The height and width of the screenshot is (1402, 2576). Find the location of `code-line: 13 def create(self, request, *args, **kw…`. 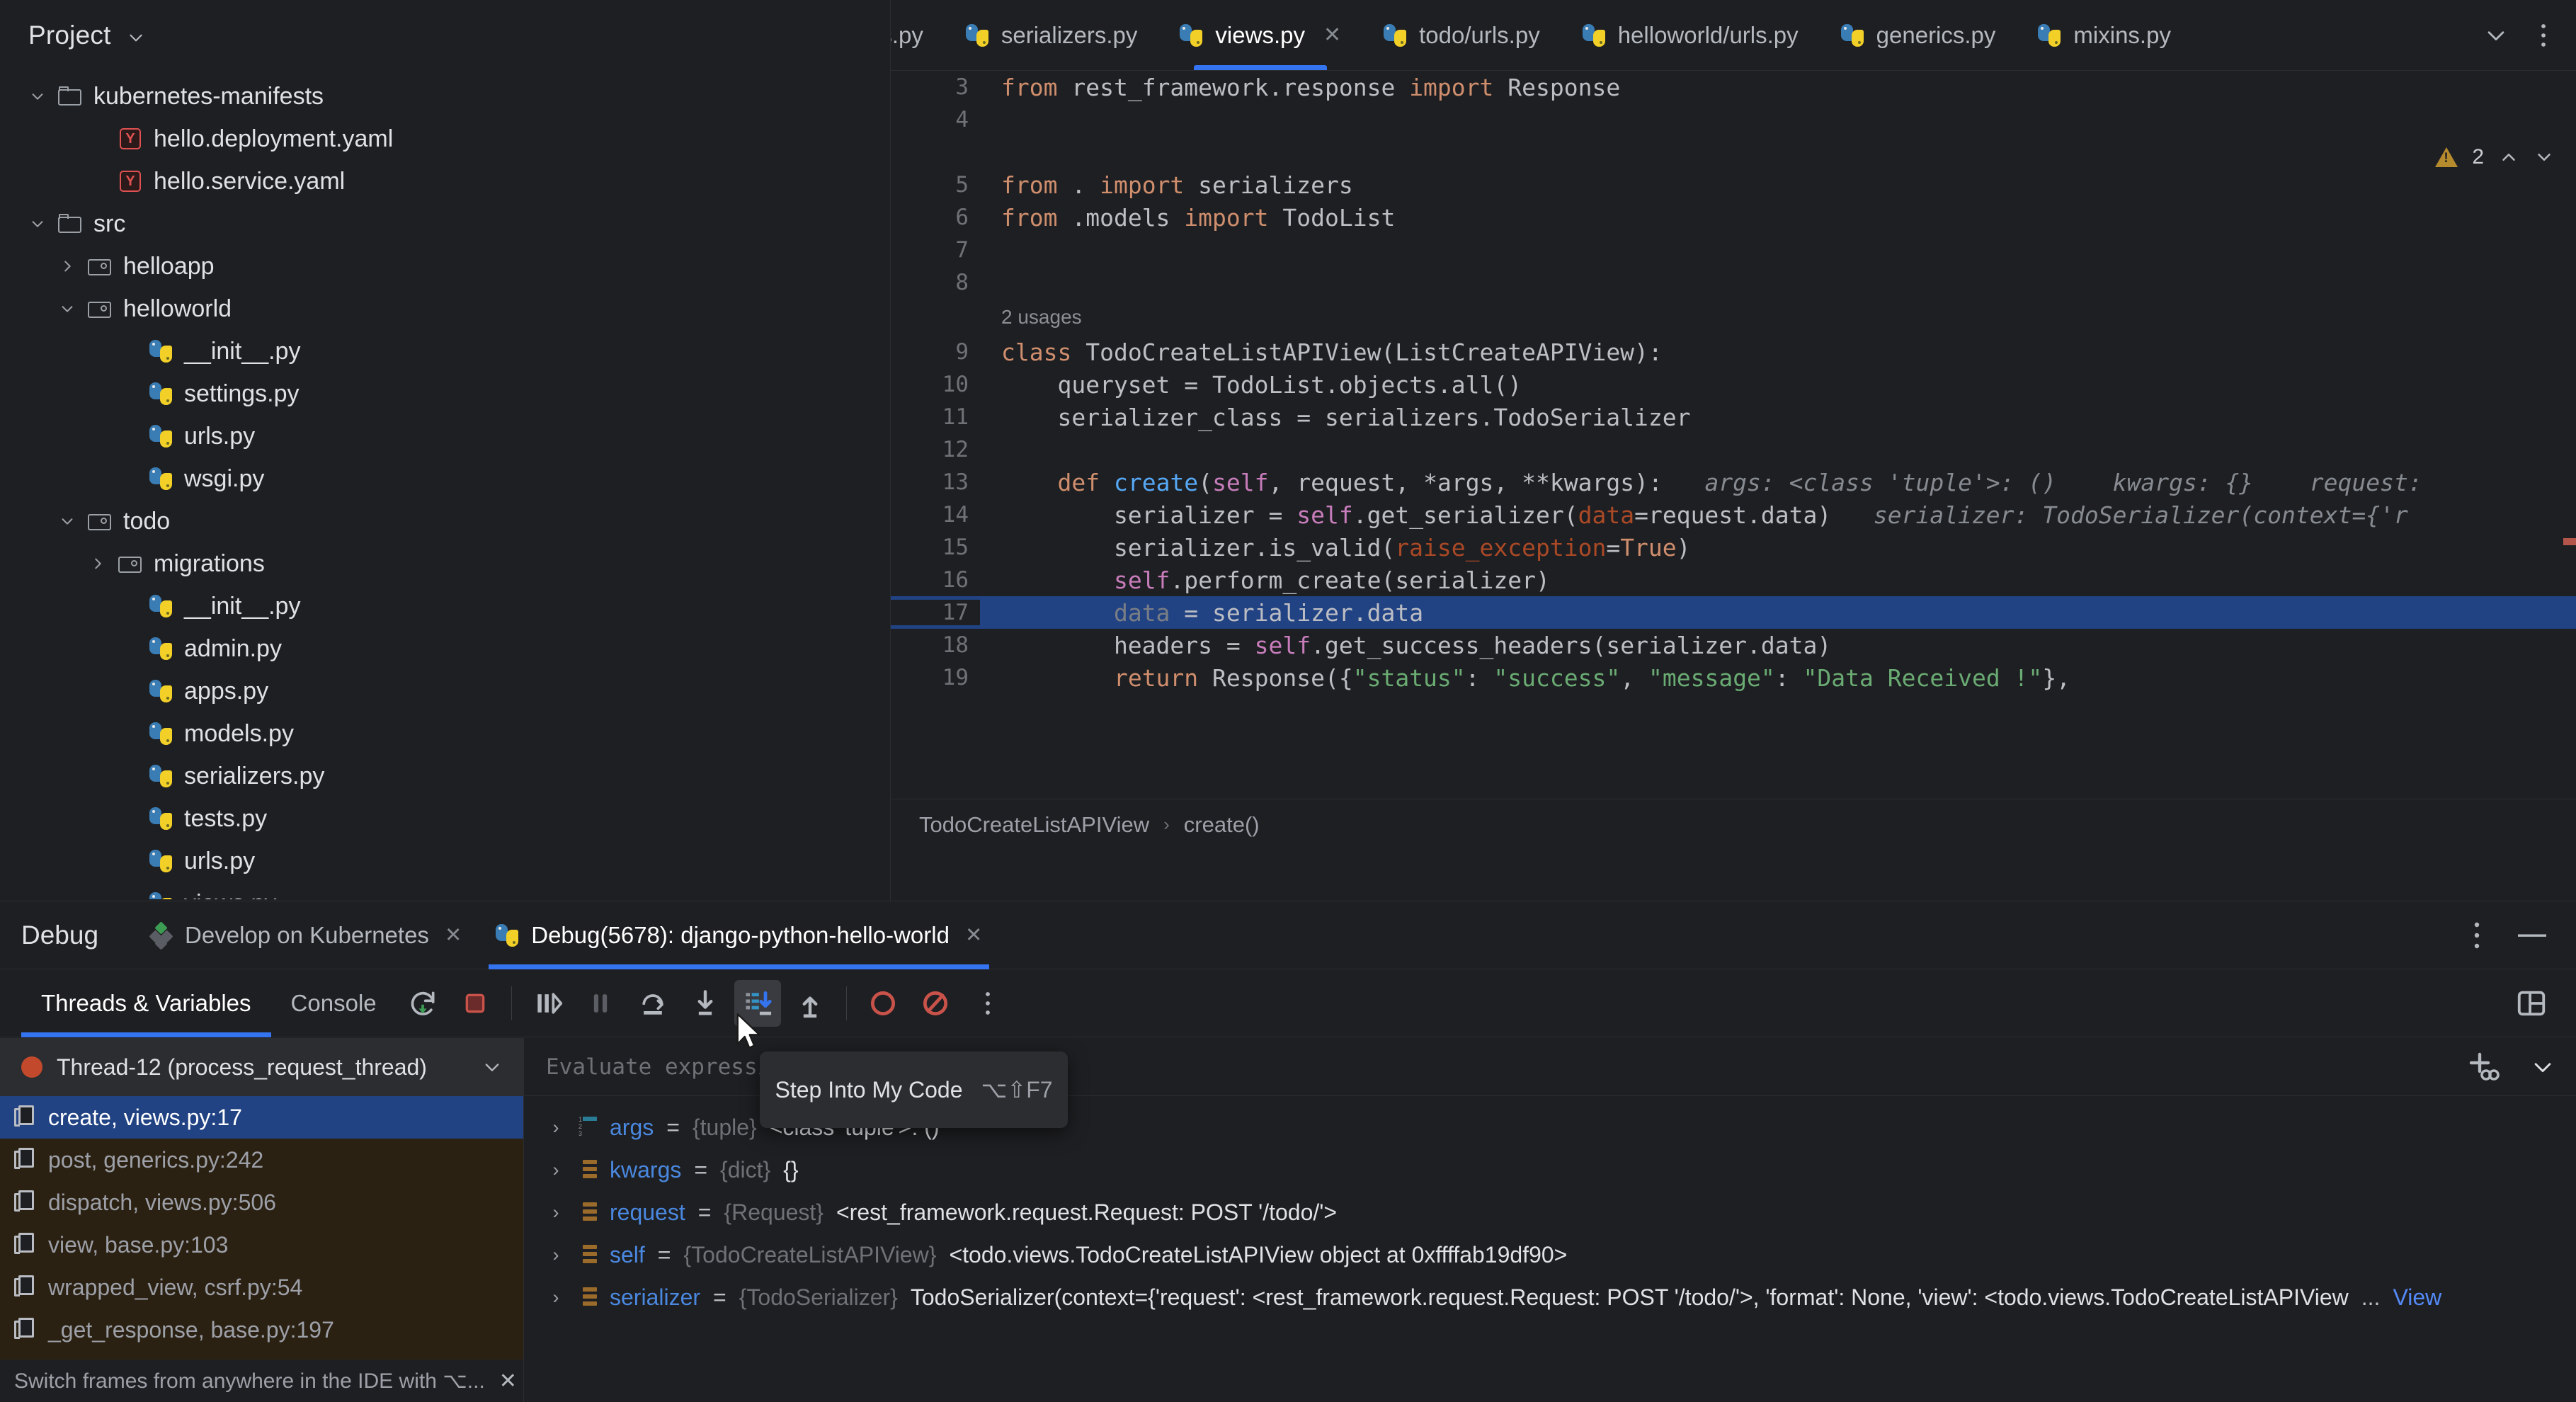

code-line: 13 def create(self, request, *args, **kw… is located at coordinates (1734, 482).